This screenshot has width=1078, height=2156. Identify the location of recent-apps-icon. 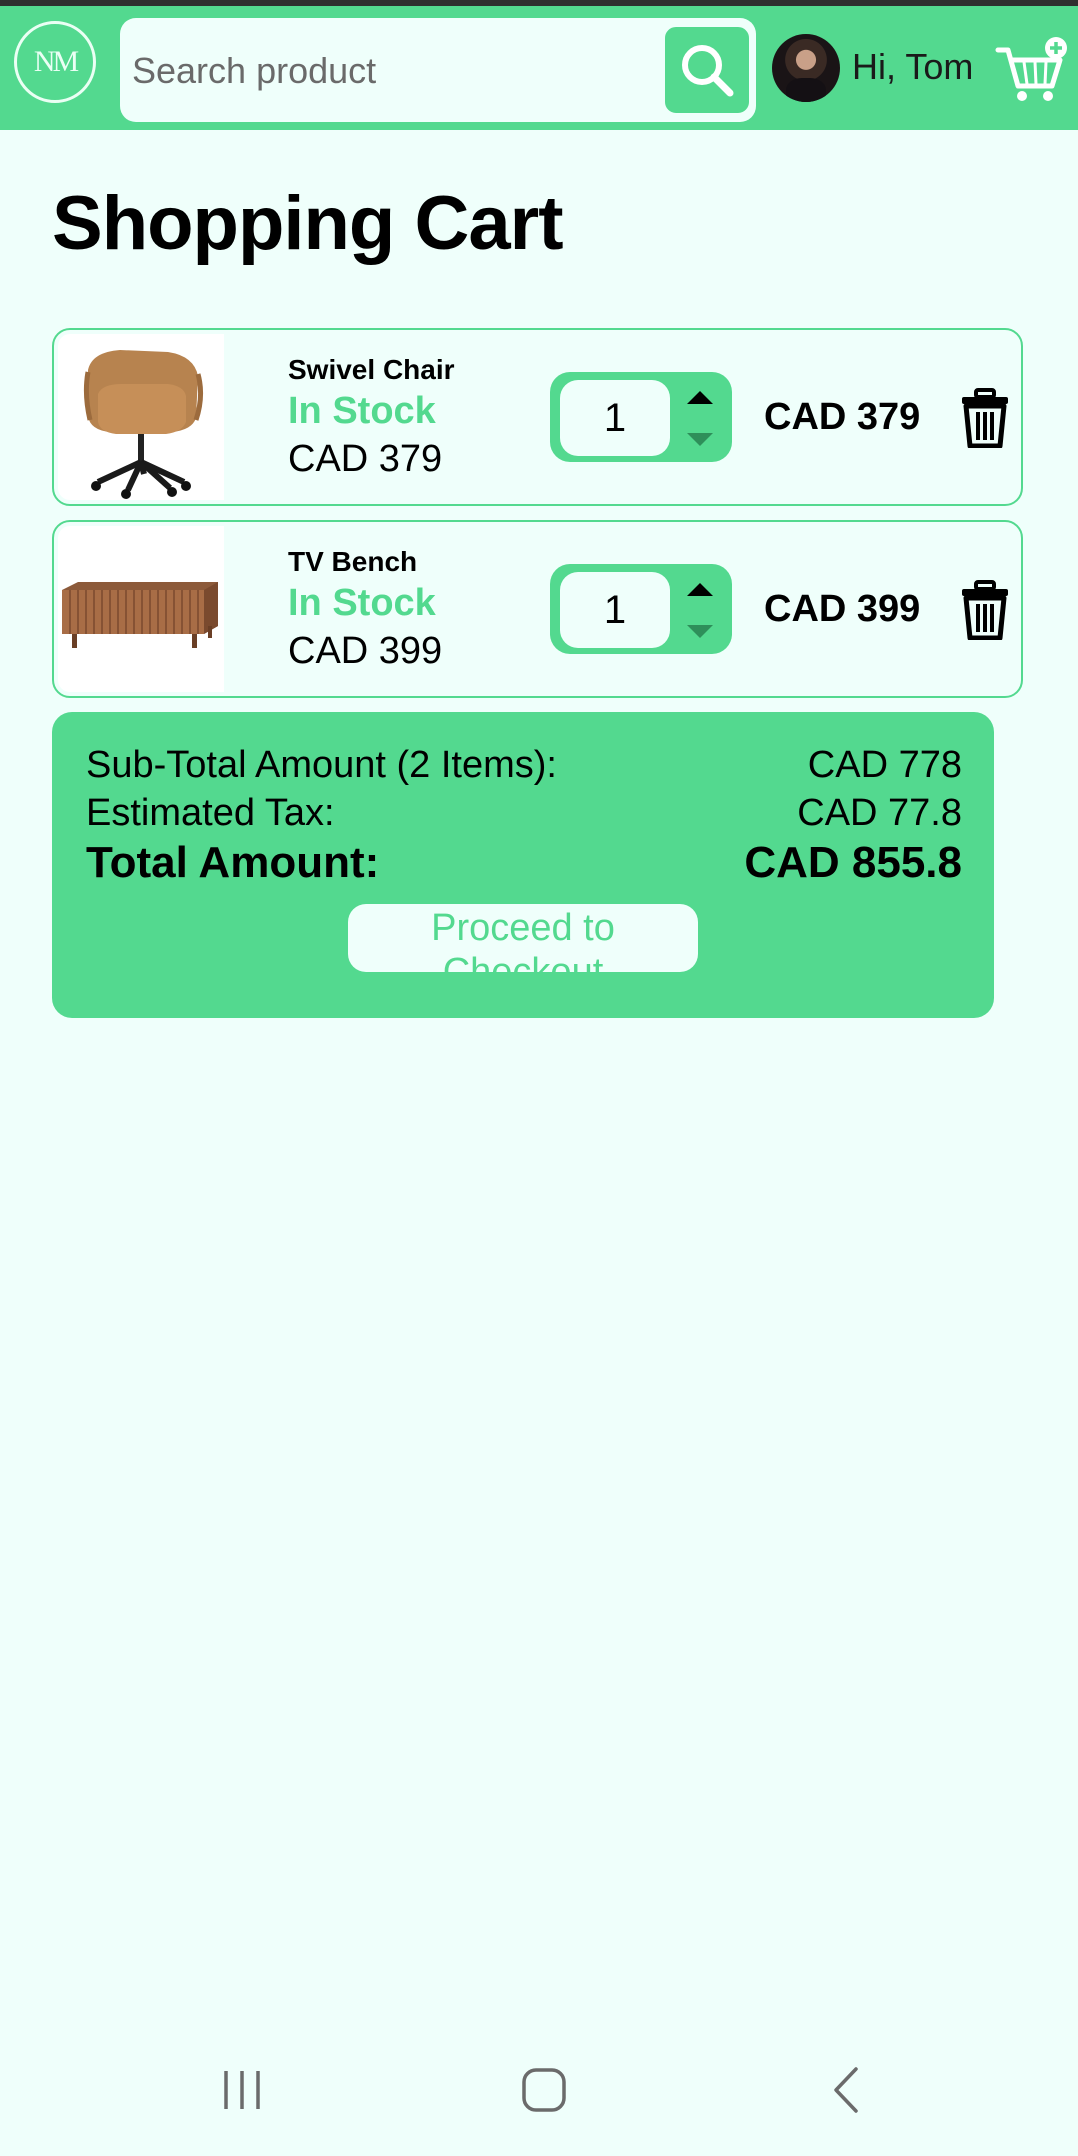
(242, 2090).